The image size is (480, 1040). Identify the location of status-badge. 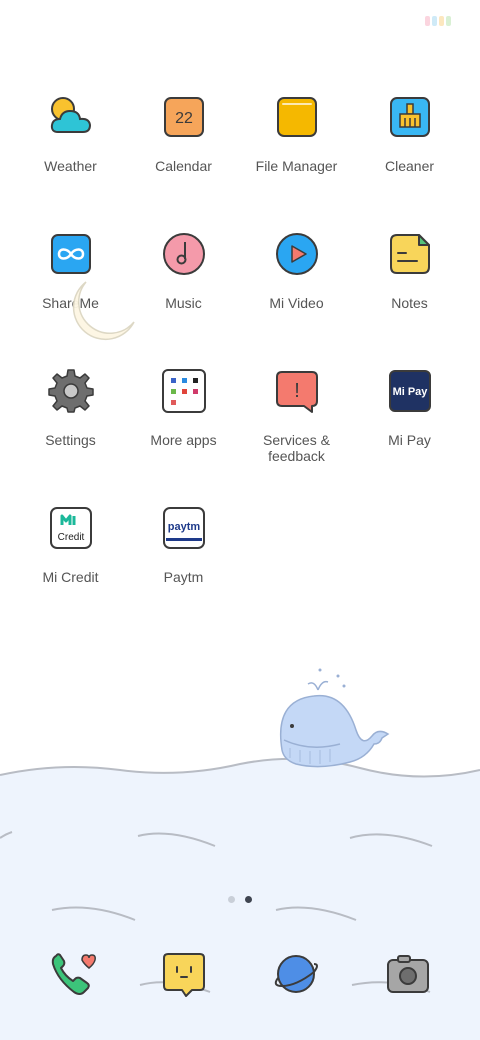
(438, 21).